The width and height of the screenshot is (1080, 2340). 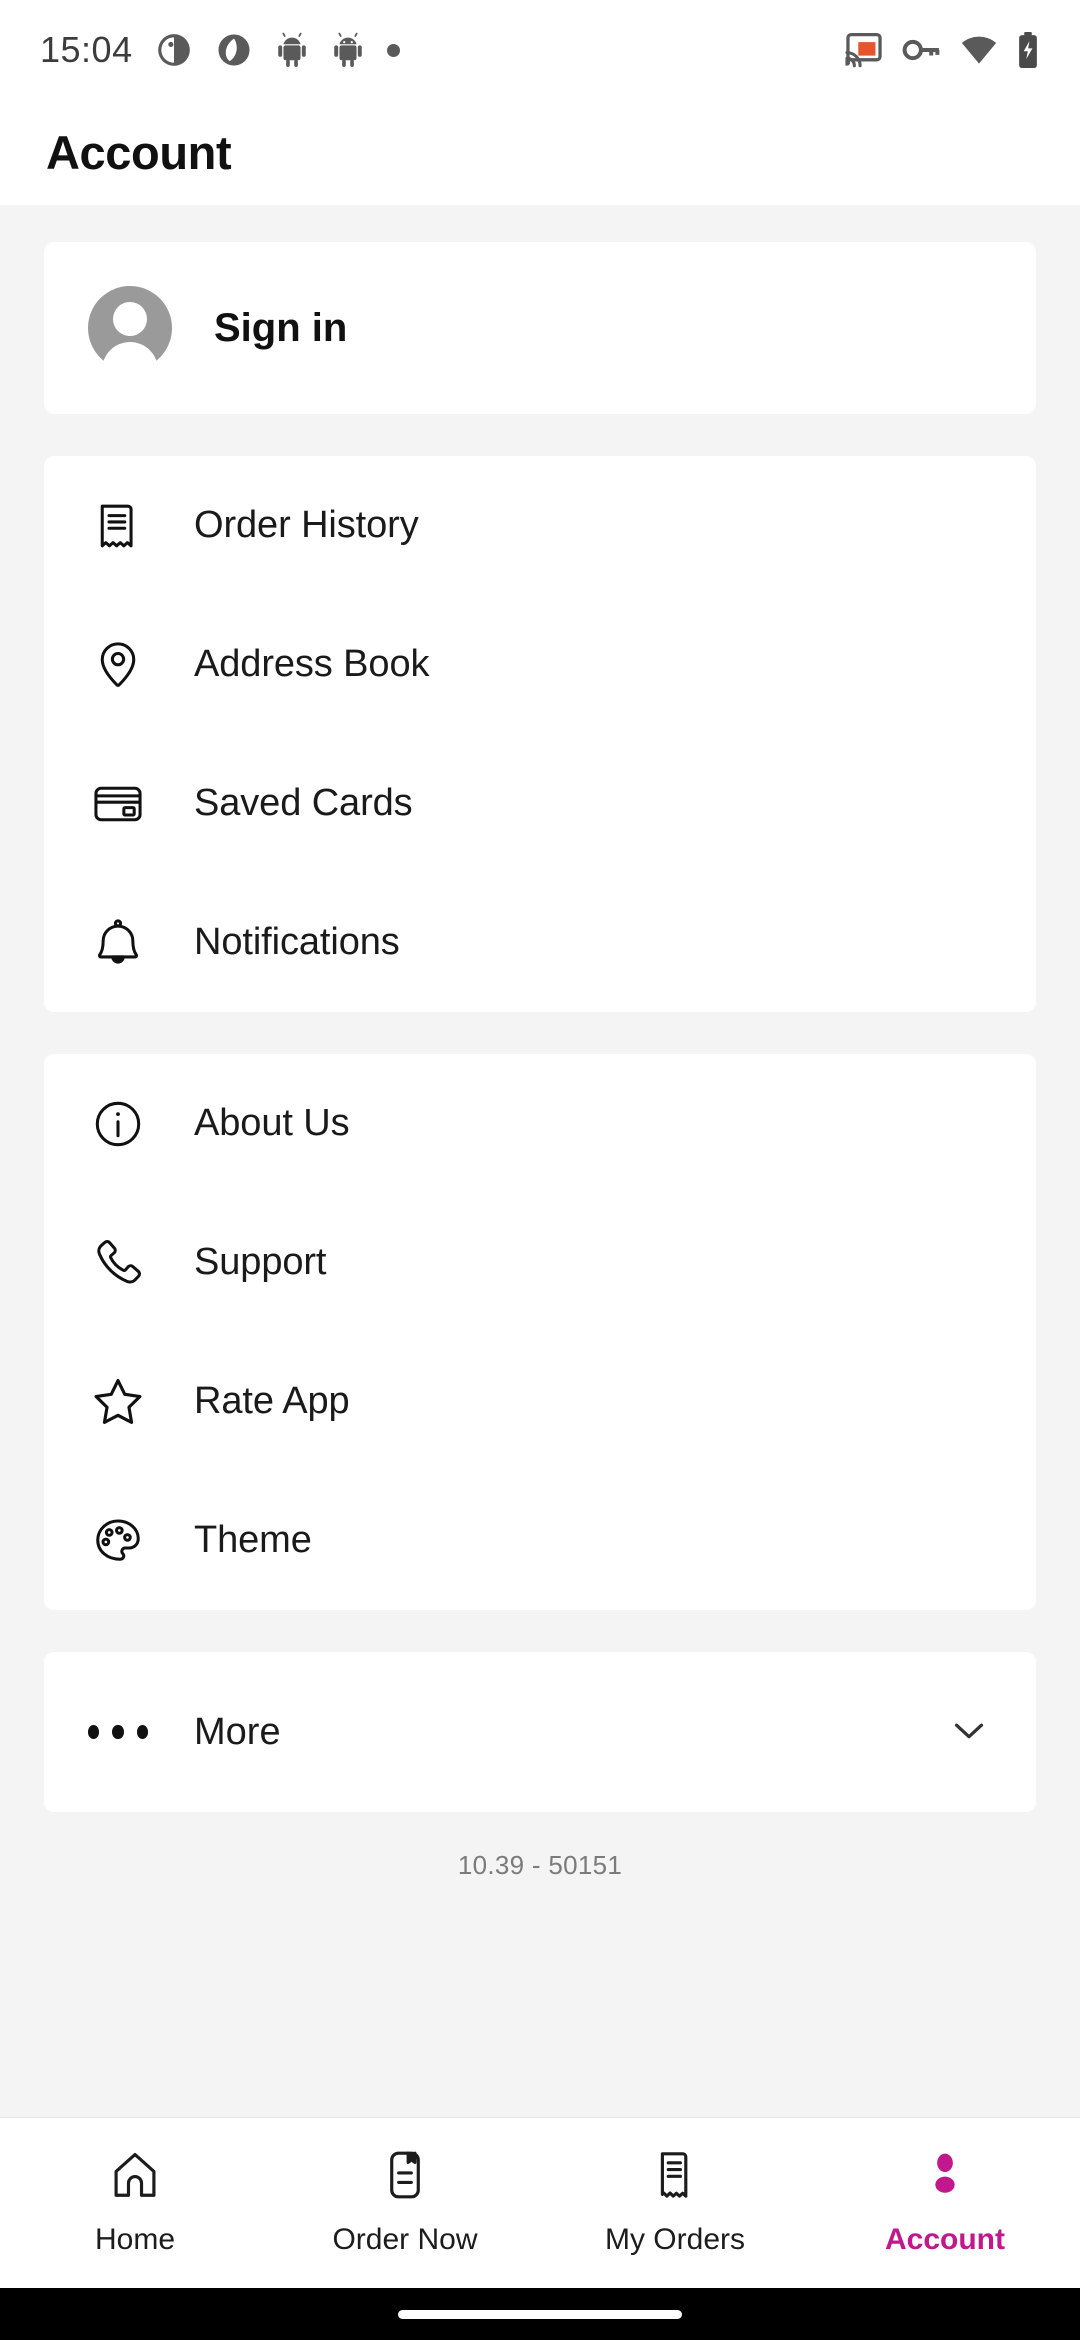 I want to click on star-icon, so click(x=118, y=1402).